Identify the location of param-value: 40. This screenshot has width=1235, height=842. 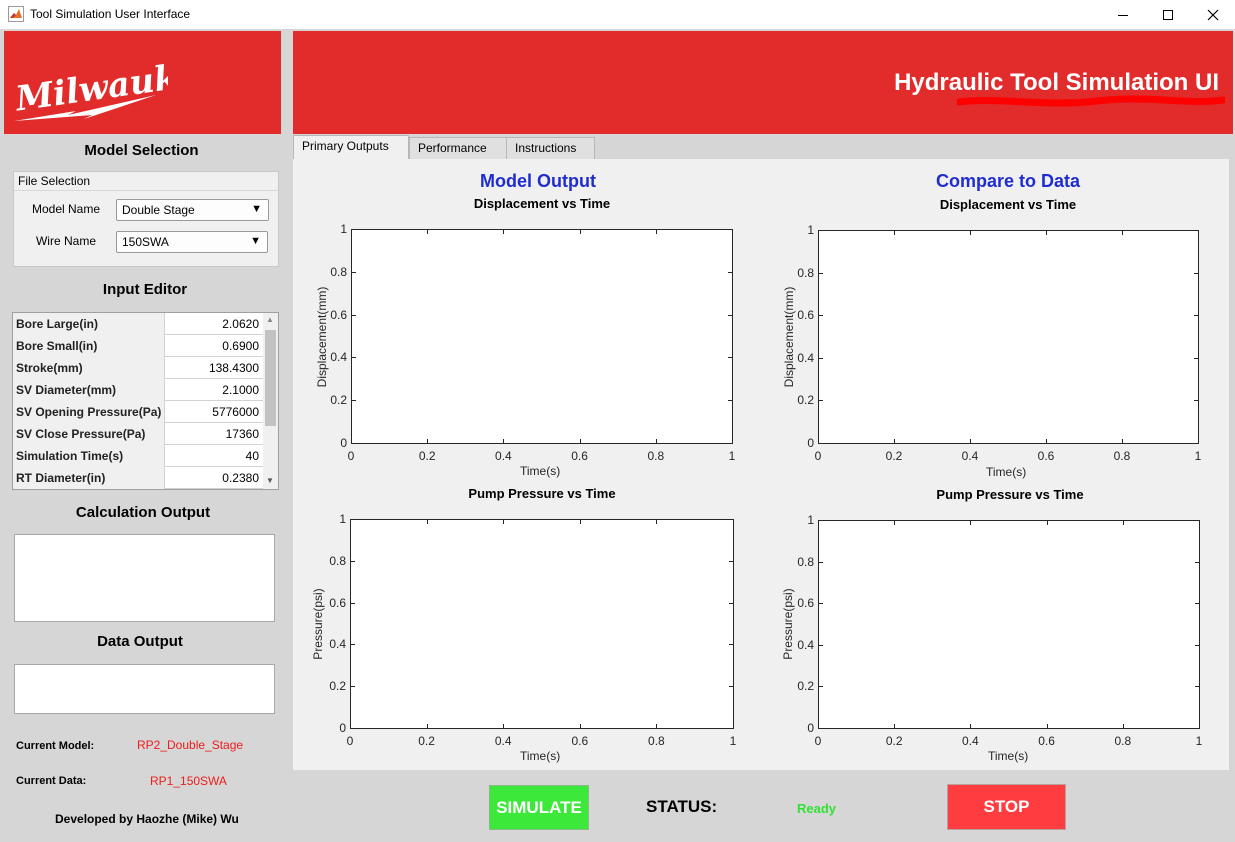
(214, 456).